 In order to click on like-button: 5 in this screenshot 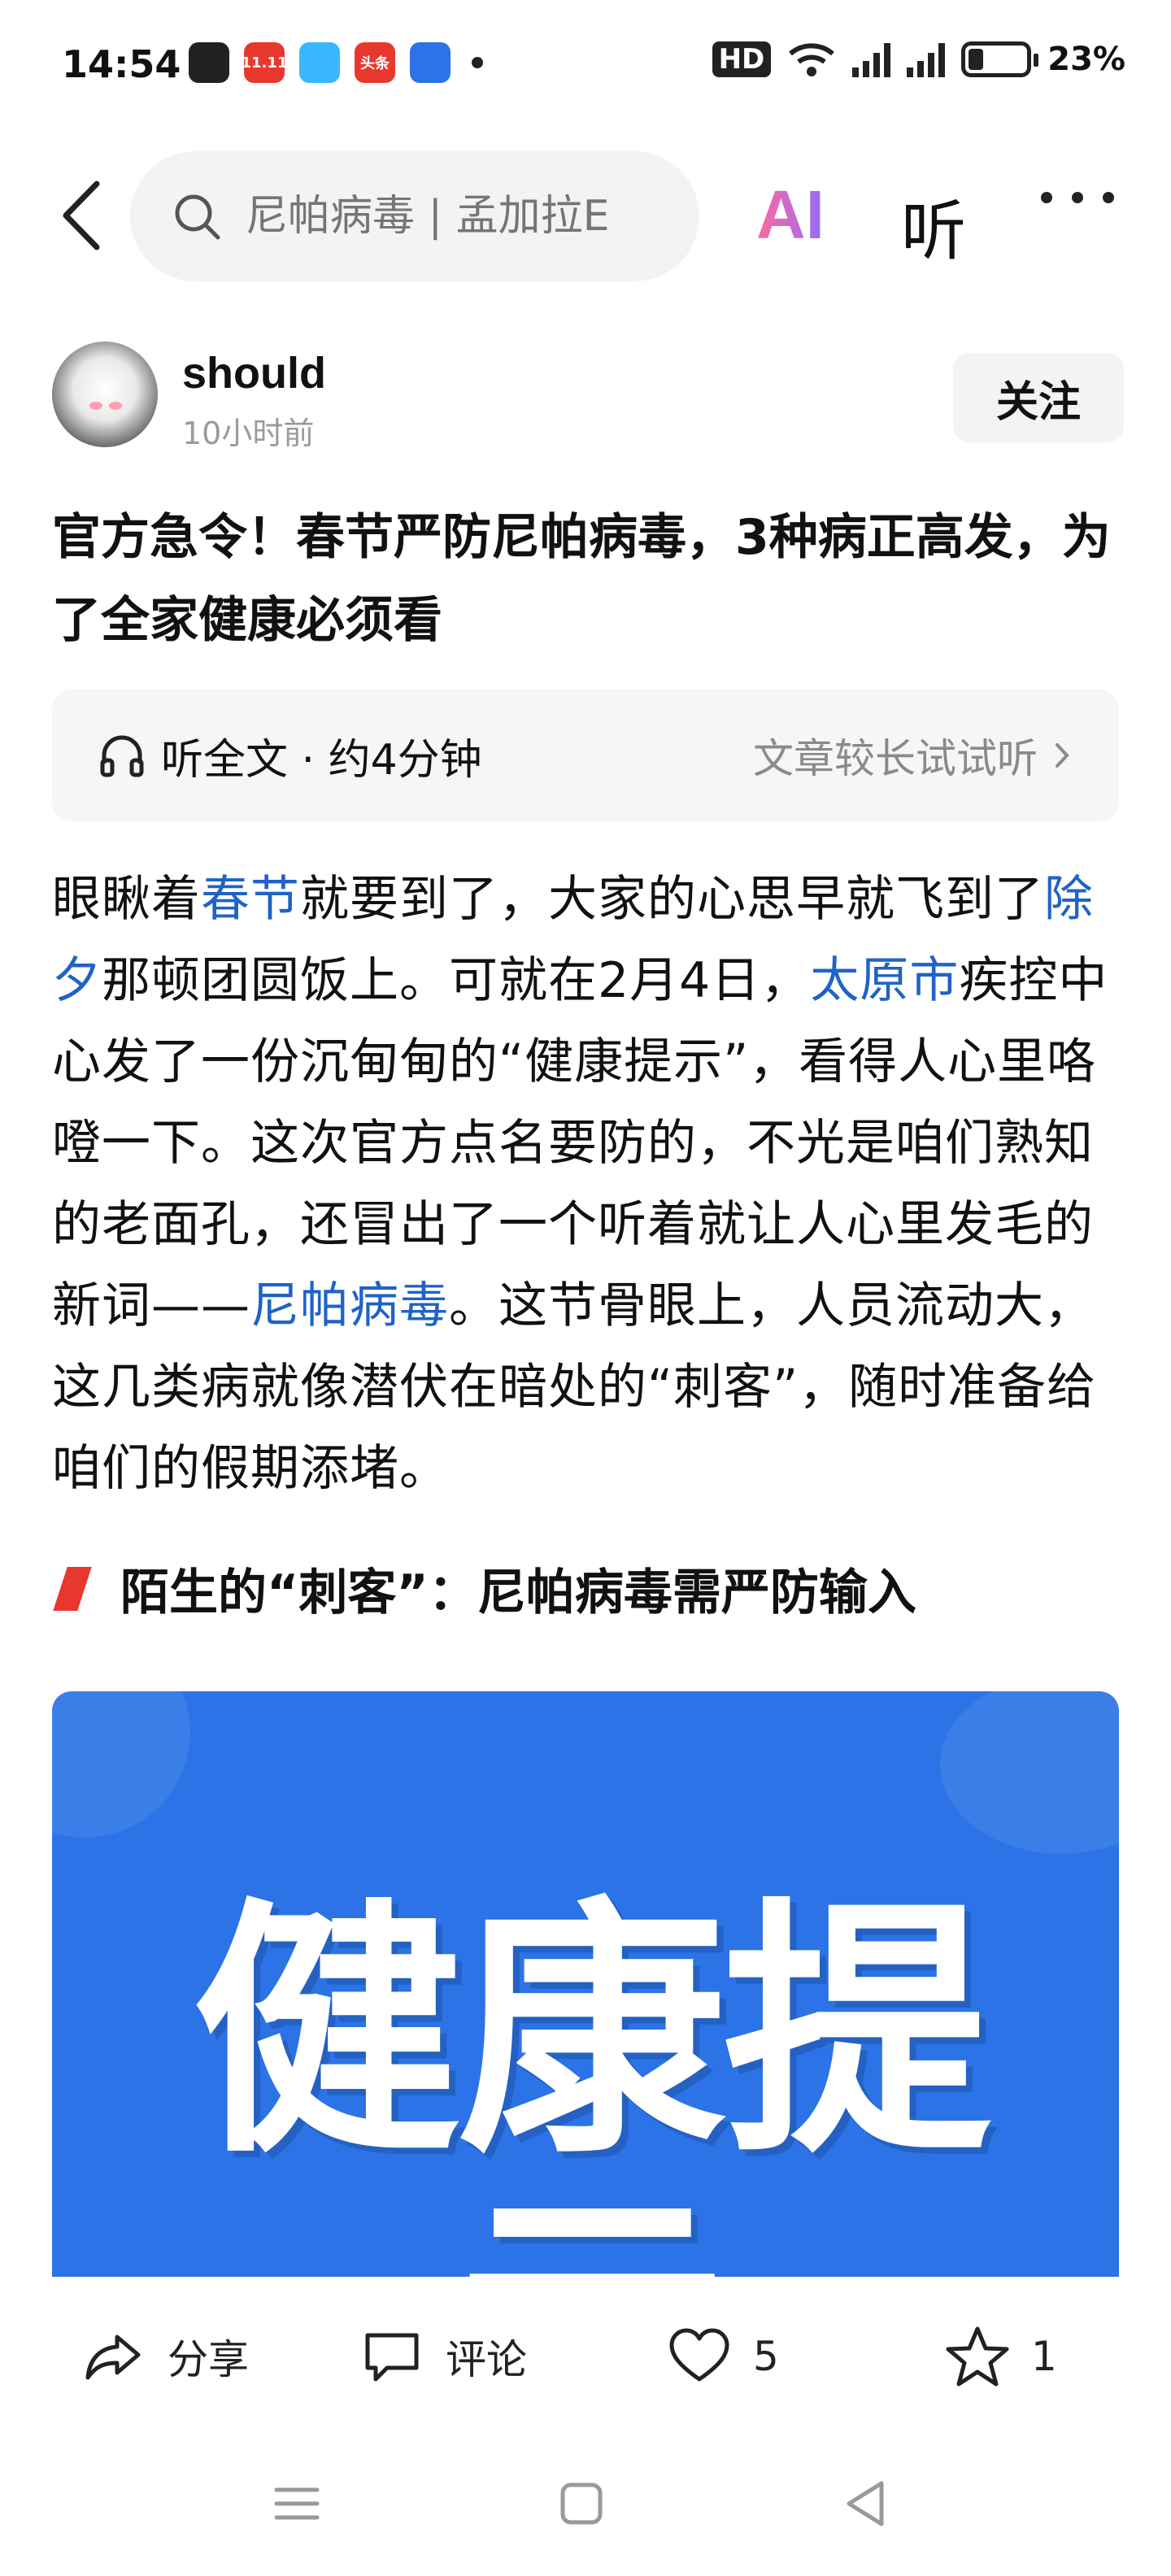, I will do `click(723, 2357)`.